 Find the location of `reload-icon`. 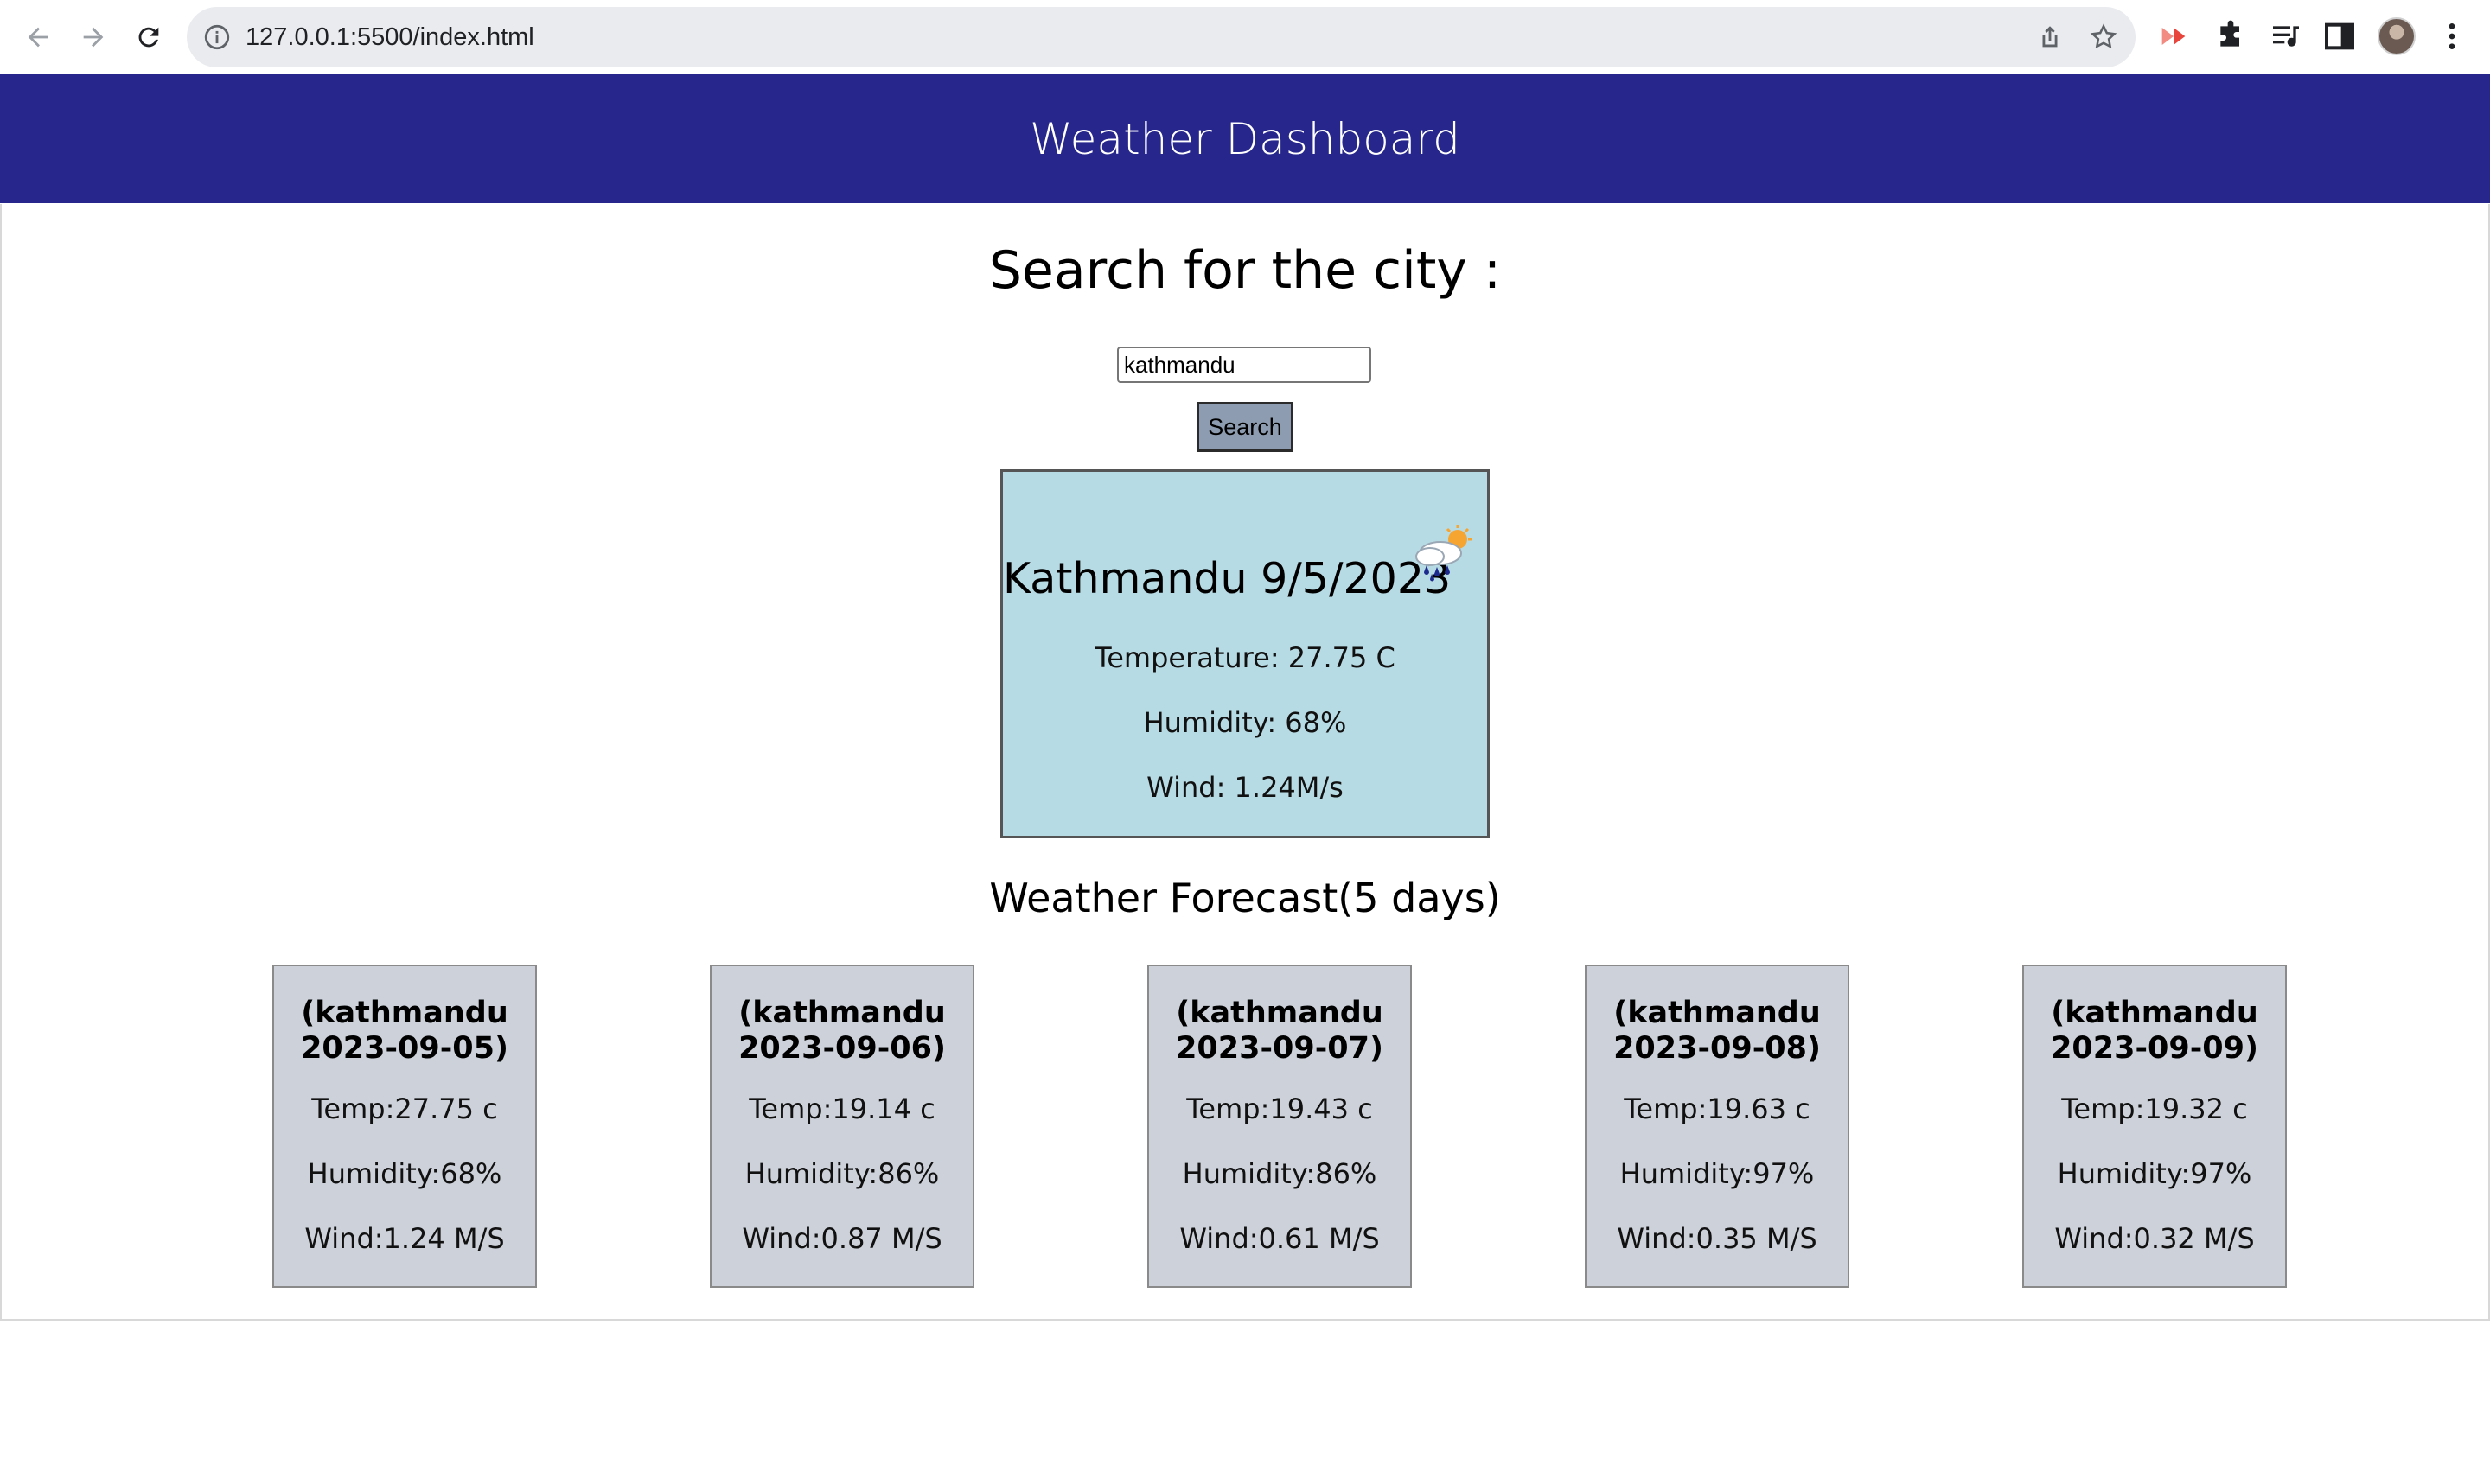

reload-icon is located at coordinates (148, 37).